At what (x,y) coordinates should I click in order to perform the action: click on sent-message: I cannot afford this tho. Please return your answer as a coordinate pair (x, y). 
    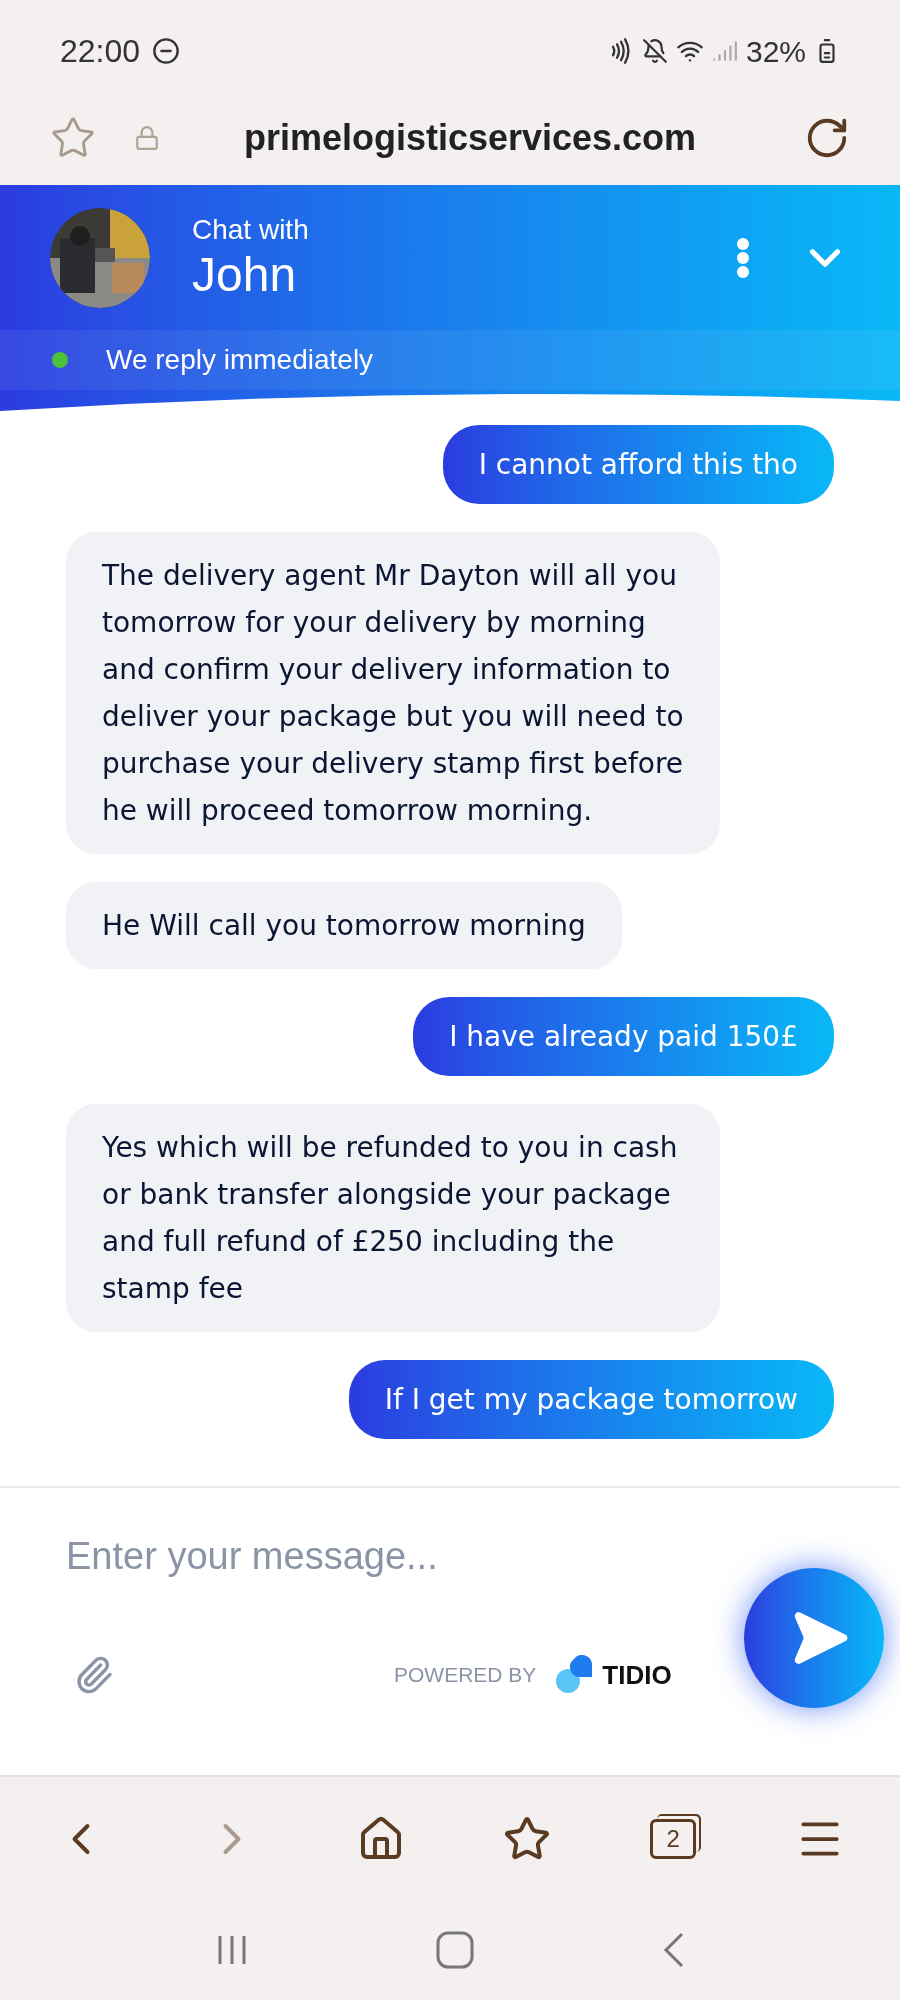
    Looking at the image, I should click on (638, 464).